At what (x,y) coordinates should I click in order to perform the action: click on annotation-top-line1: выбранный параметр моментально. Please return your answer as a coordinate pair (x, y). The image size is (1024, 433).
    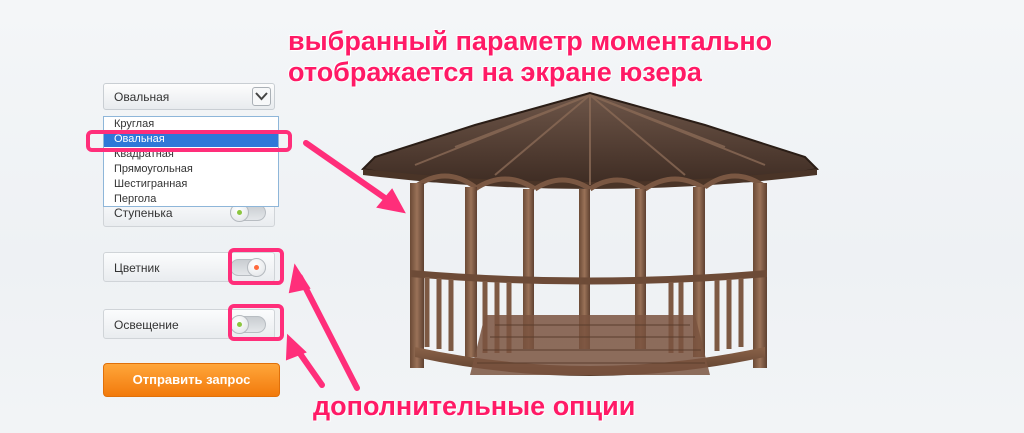
    Looking at the image, I should click on (530, 41).